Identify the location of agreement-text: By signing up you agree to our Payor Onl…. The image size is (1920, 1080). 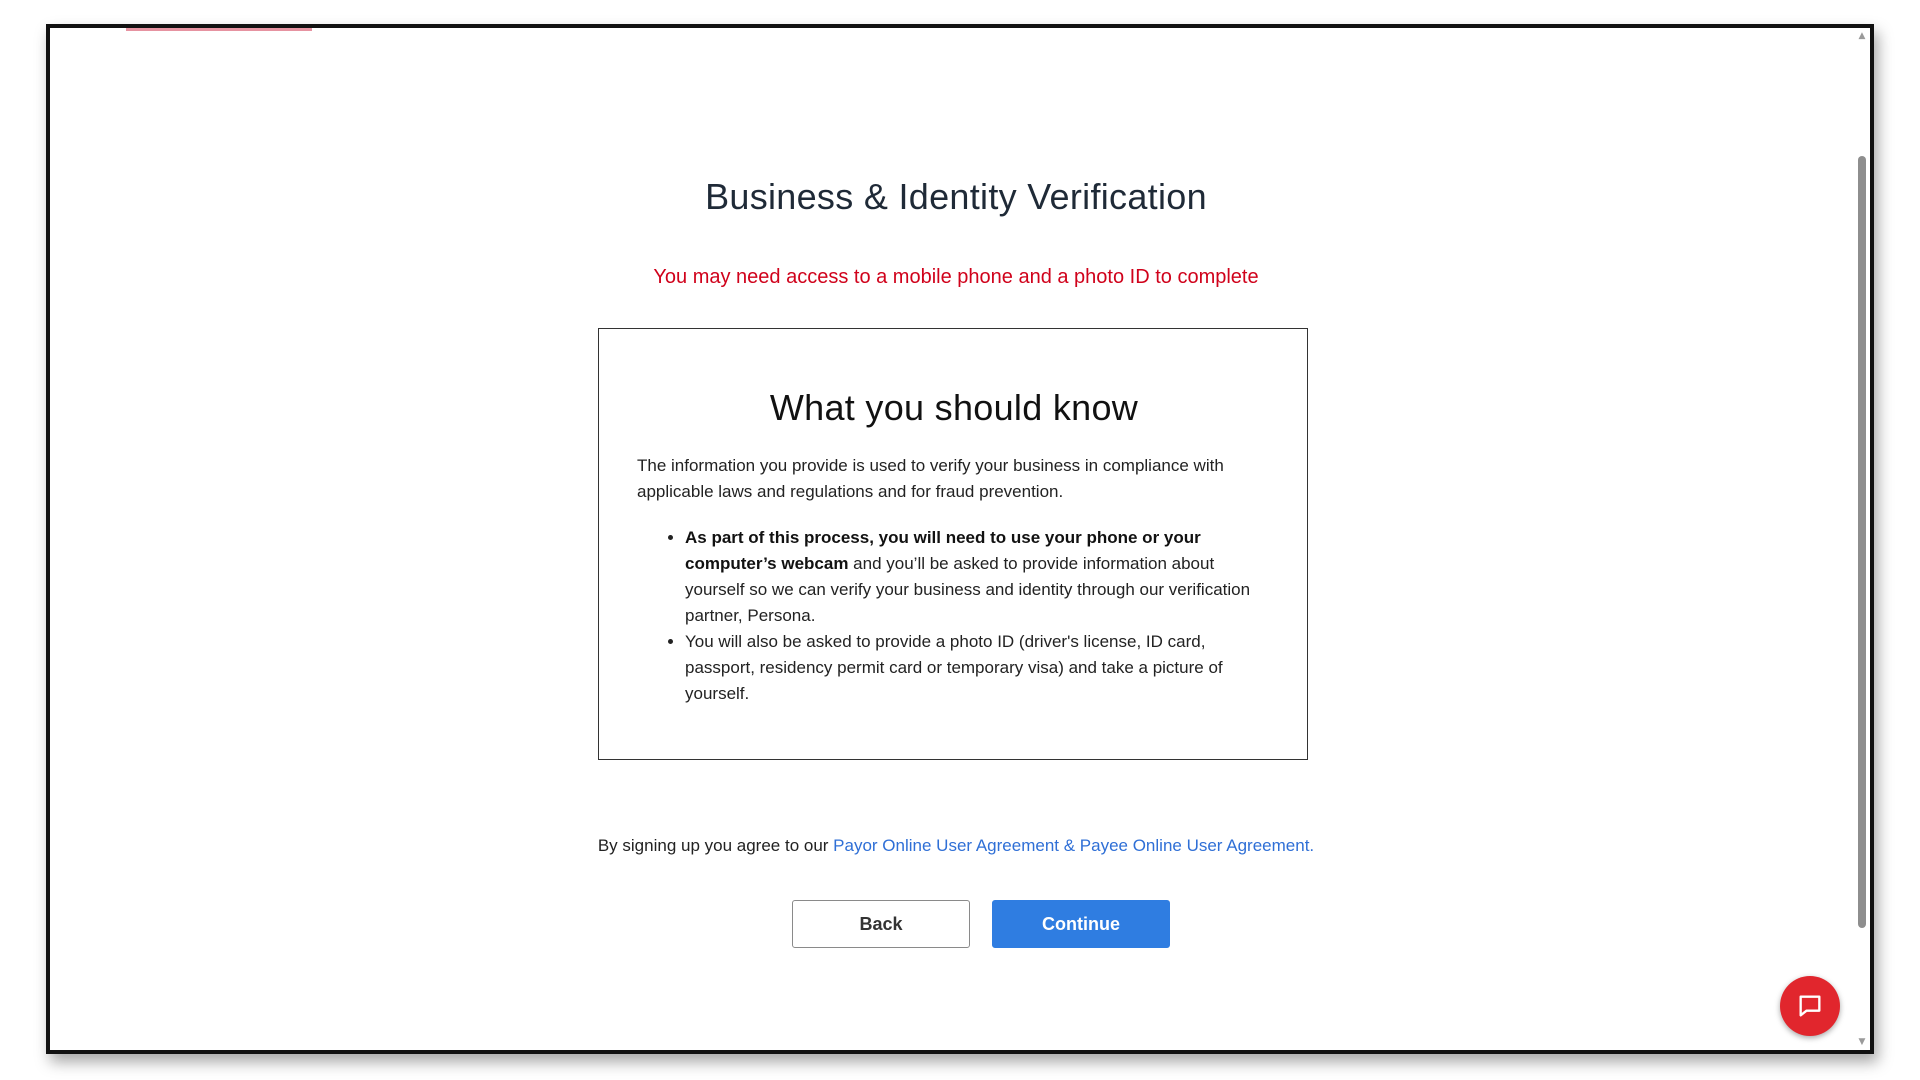
(956, 846).